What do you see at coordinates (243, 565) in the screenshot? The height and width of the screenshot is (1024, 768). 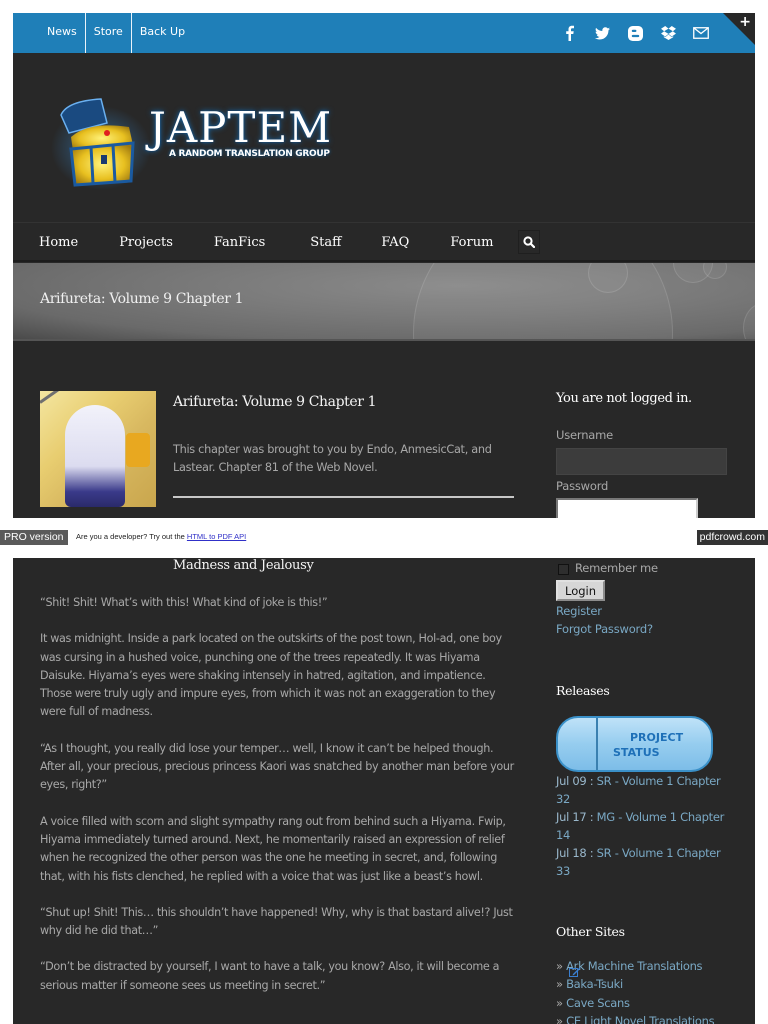 I see `chapter-heading: Madness and Jealousy` at bounding box center [243, 565].